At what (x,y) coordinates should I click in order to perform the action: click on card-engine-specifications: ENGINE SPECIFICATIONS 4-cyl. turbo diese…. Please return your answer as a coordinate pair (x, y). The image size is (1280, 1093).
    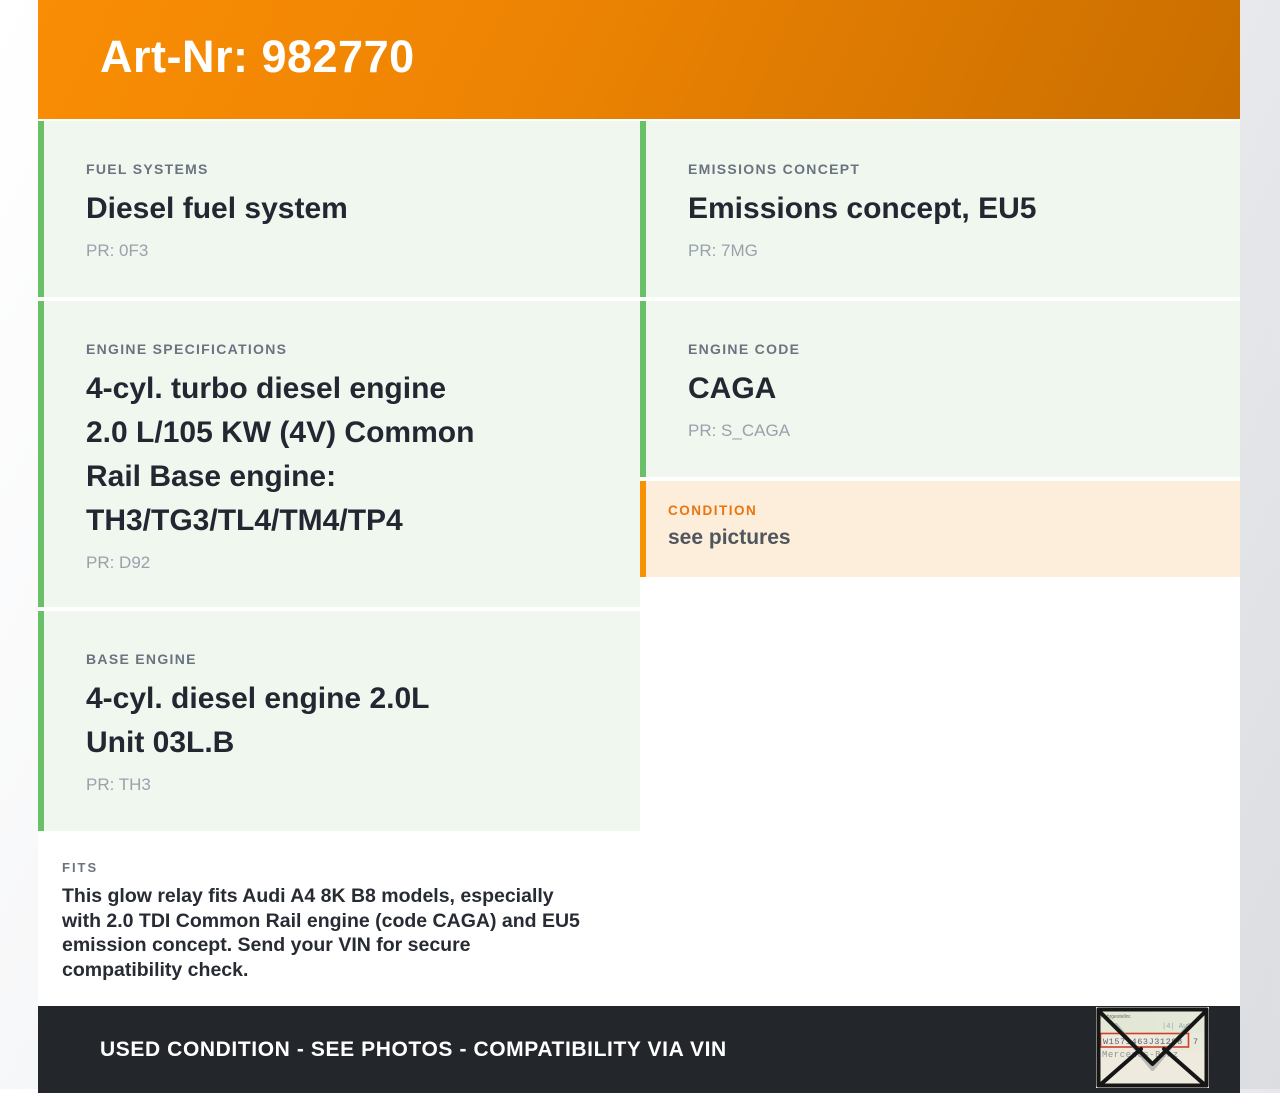
    Looking at the image, I should click on (339, 454).